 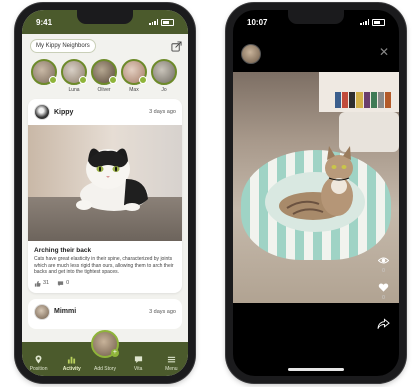 I want to click on post-author: Mimmi, so click(x=55, y=311).